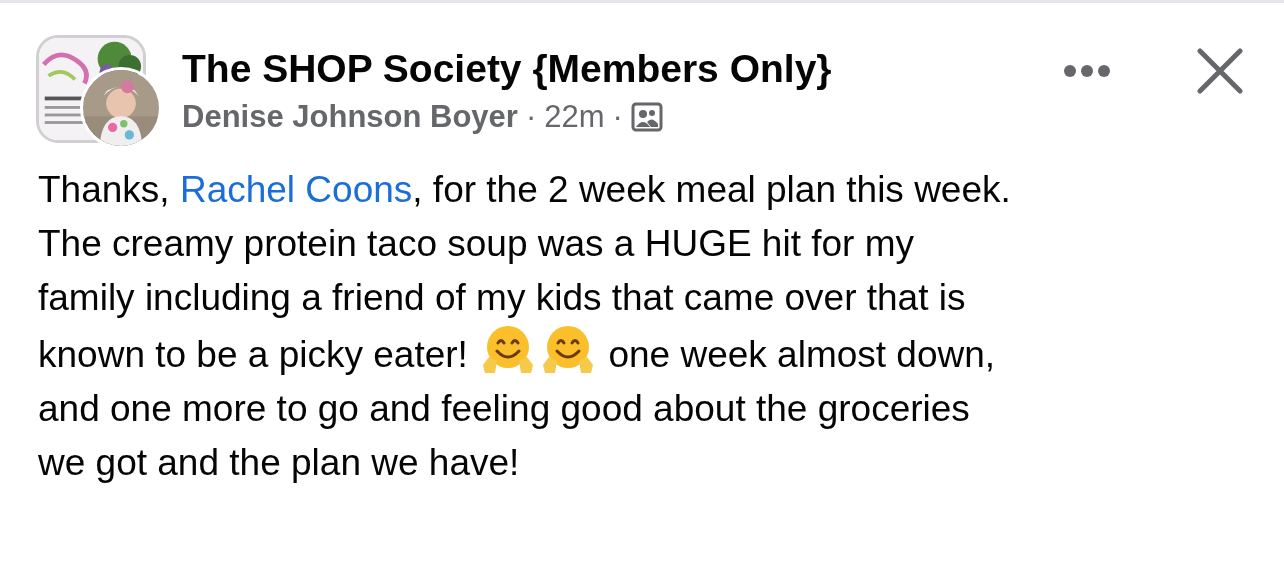  Describe the element at coordinates (1087, 71) in the screenshot. I see `more-icon` at that location.